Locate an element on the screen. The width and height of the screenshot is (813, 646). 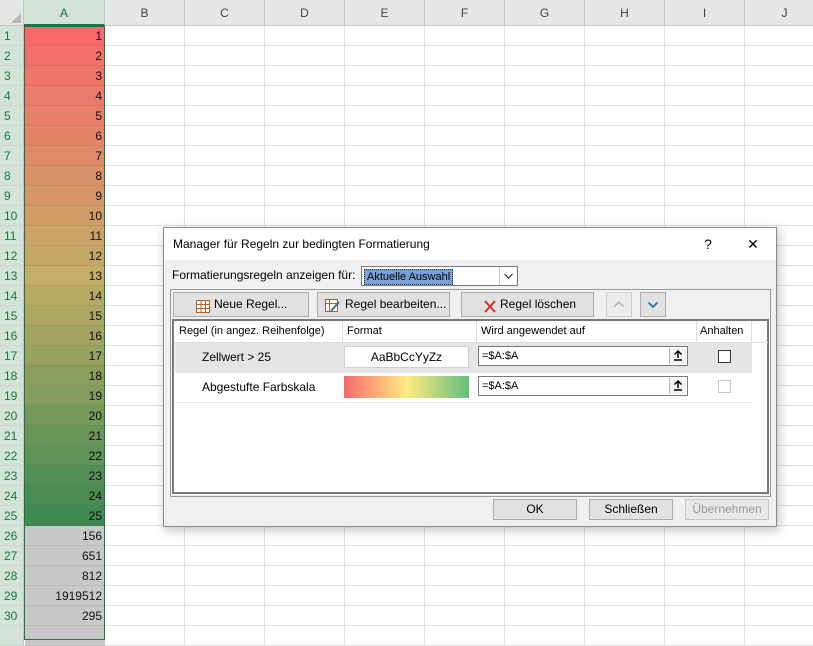
column-header-b: B is located at coordinates (145, 13).